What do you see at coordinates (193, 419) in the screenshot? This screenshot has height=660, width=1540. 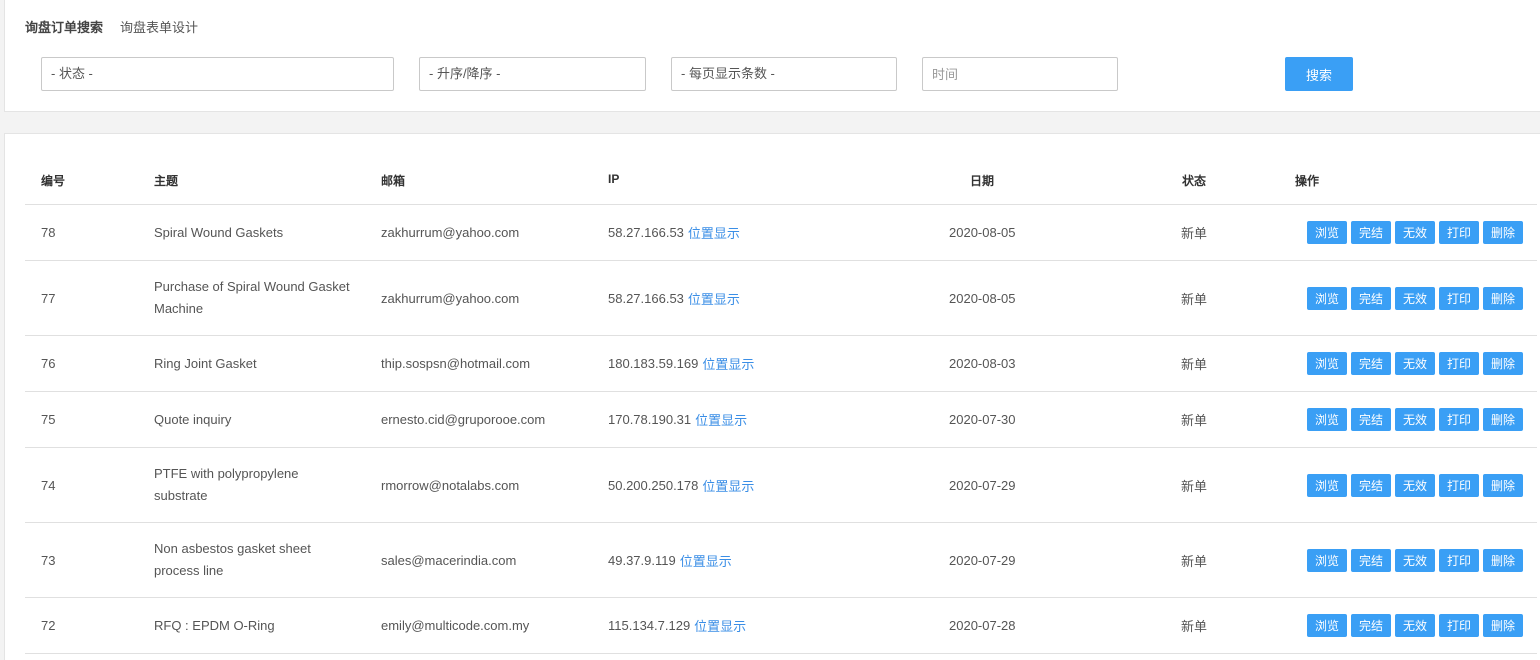 I see `row-subject: Quote inquiry` at bounding box center [193, 419].